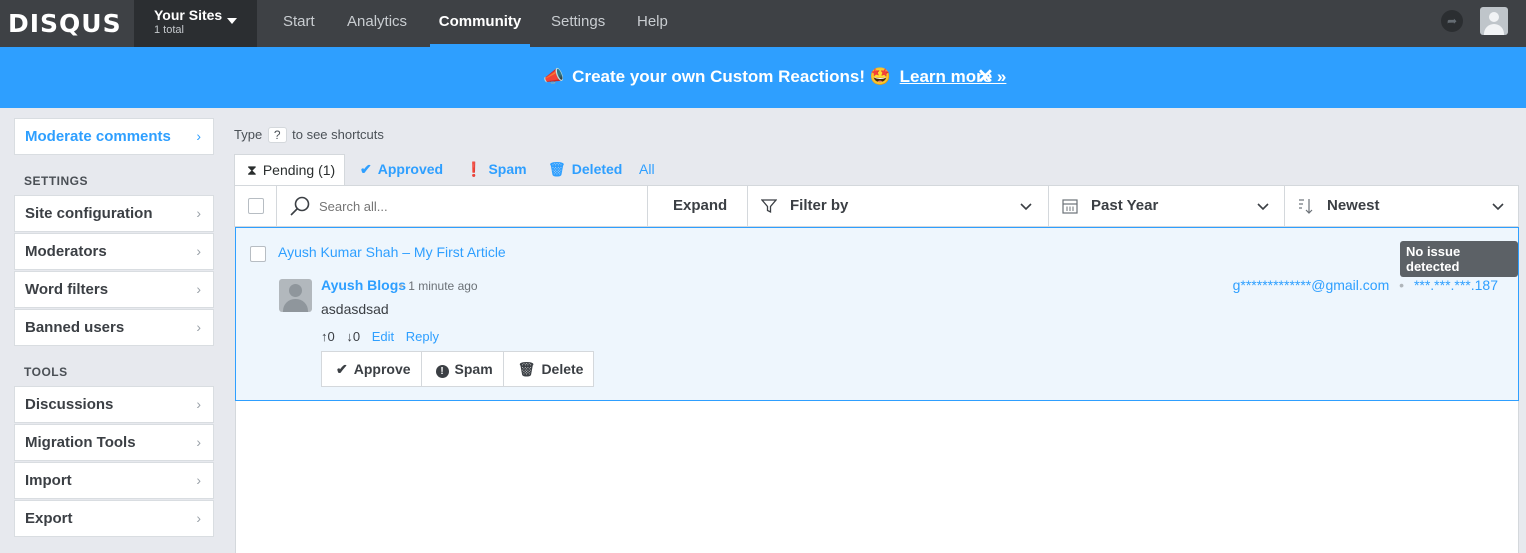 The width and height of the screenshot is (1526, 553). What do you see at coordinates (585, 169) in the screenshot?
I see `tab-deleted: 🗑 Deleted` at bounding box center [585, 169].